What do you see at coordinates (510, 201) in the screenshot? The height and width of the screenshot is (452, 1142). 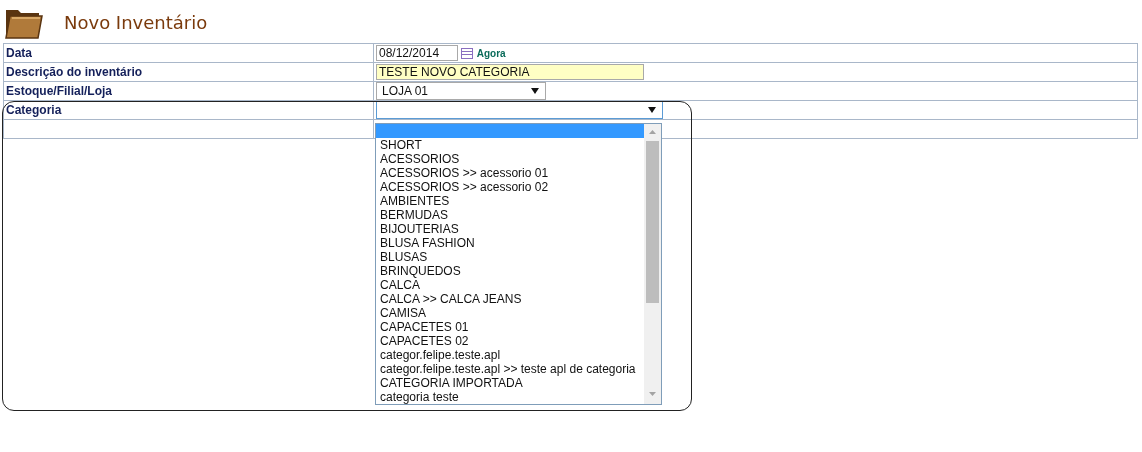 I see `dropdown-option: AMBIENTES` at bounding box center [510, 201].